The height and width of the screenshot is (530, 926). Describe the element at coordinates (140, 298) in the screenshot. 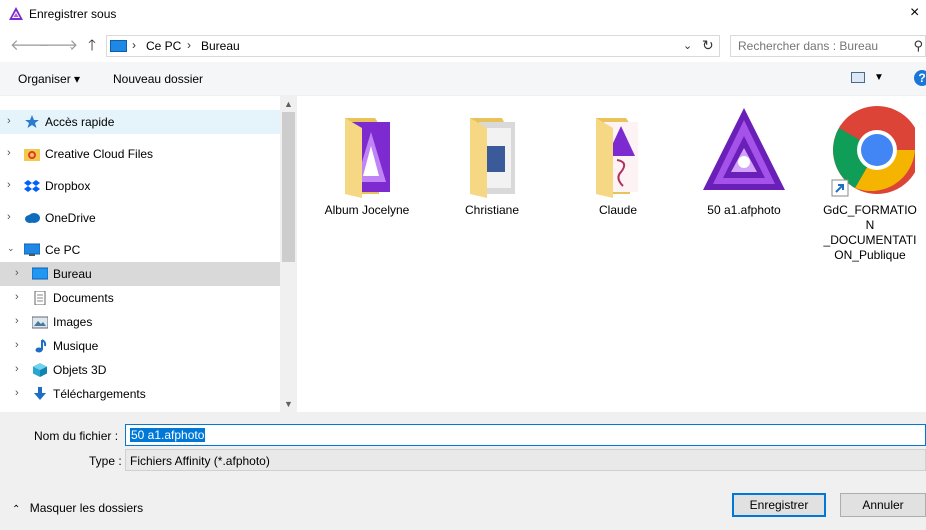

I see `sidebar-item-documents: › Documents` at that location.